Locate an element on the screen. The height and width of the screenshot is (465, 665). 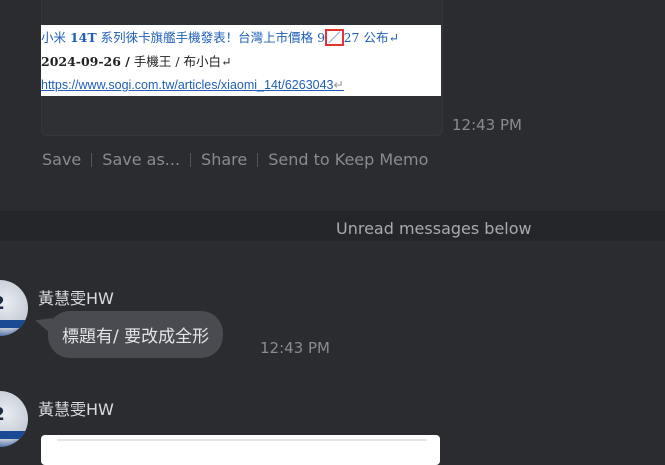
send-to-keep-memo-button: Send to Keep Memo is located at coordinates (348, 159).